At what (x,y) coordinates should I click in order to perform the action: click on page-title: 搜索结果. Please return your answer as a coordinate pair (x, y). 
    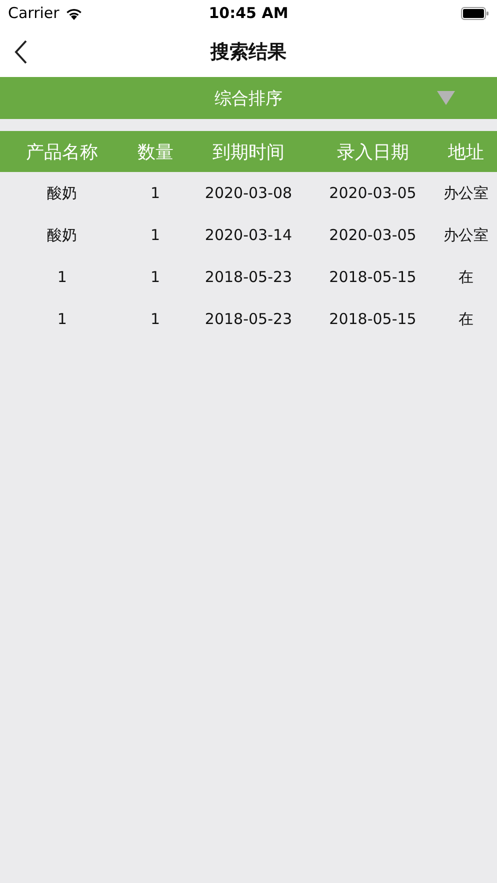
    Looking at the image, I should click on (248, 52).